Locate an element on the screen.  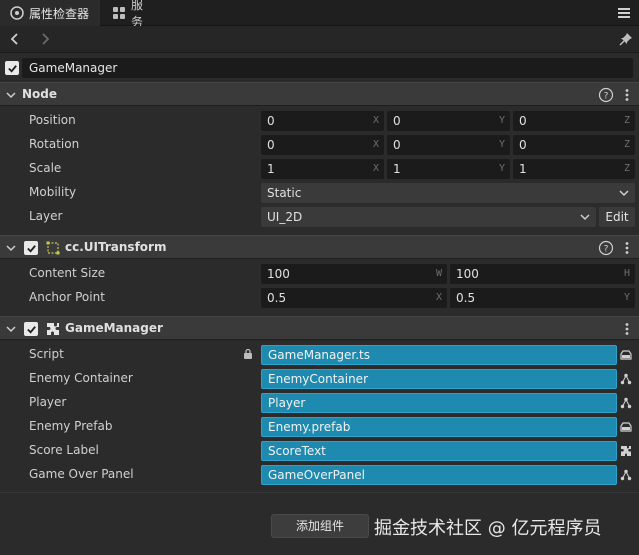
mobility-label: Mobility is located at coordinates (53, 192).